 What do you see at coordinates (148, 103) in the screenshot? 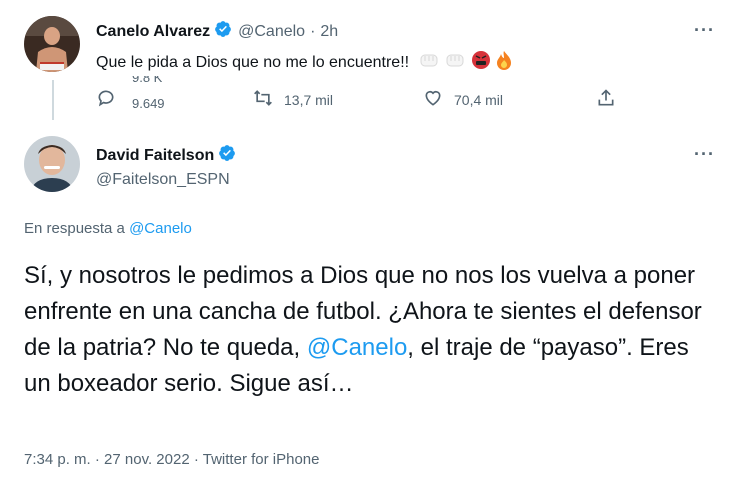
I see `reply-count: 9.649` at bounding box center [148, 103].